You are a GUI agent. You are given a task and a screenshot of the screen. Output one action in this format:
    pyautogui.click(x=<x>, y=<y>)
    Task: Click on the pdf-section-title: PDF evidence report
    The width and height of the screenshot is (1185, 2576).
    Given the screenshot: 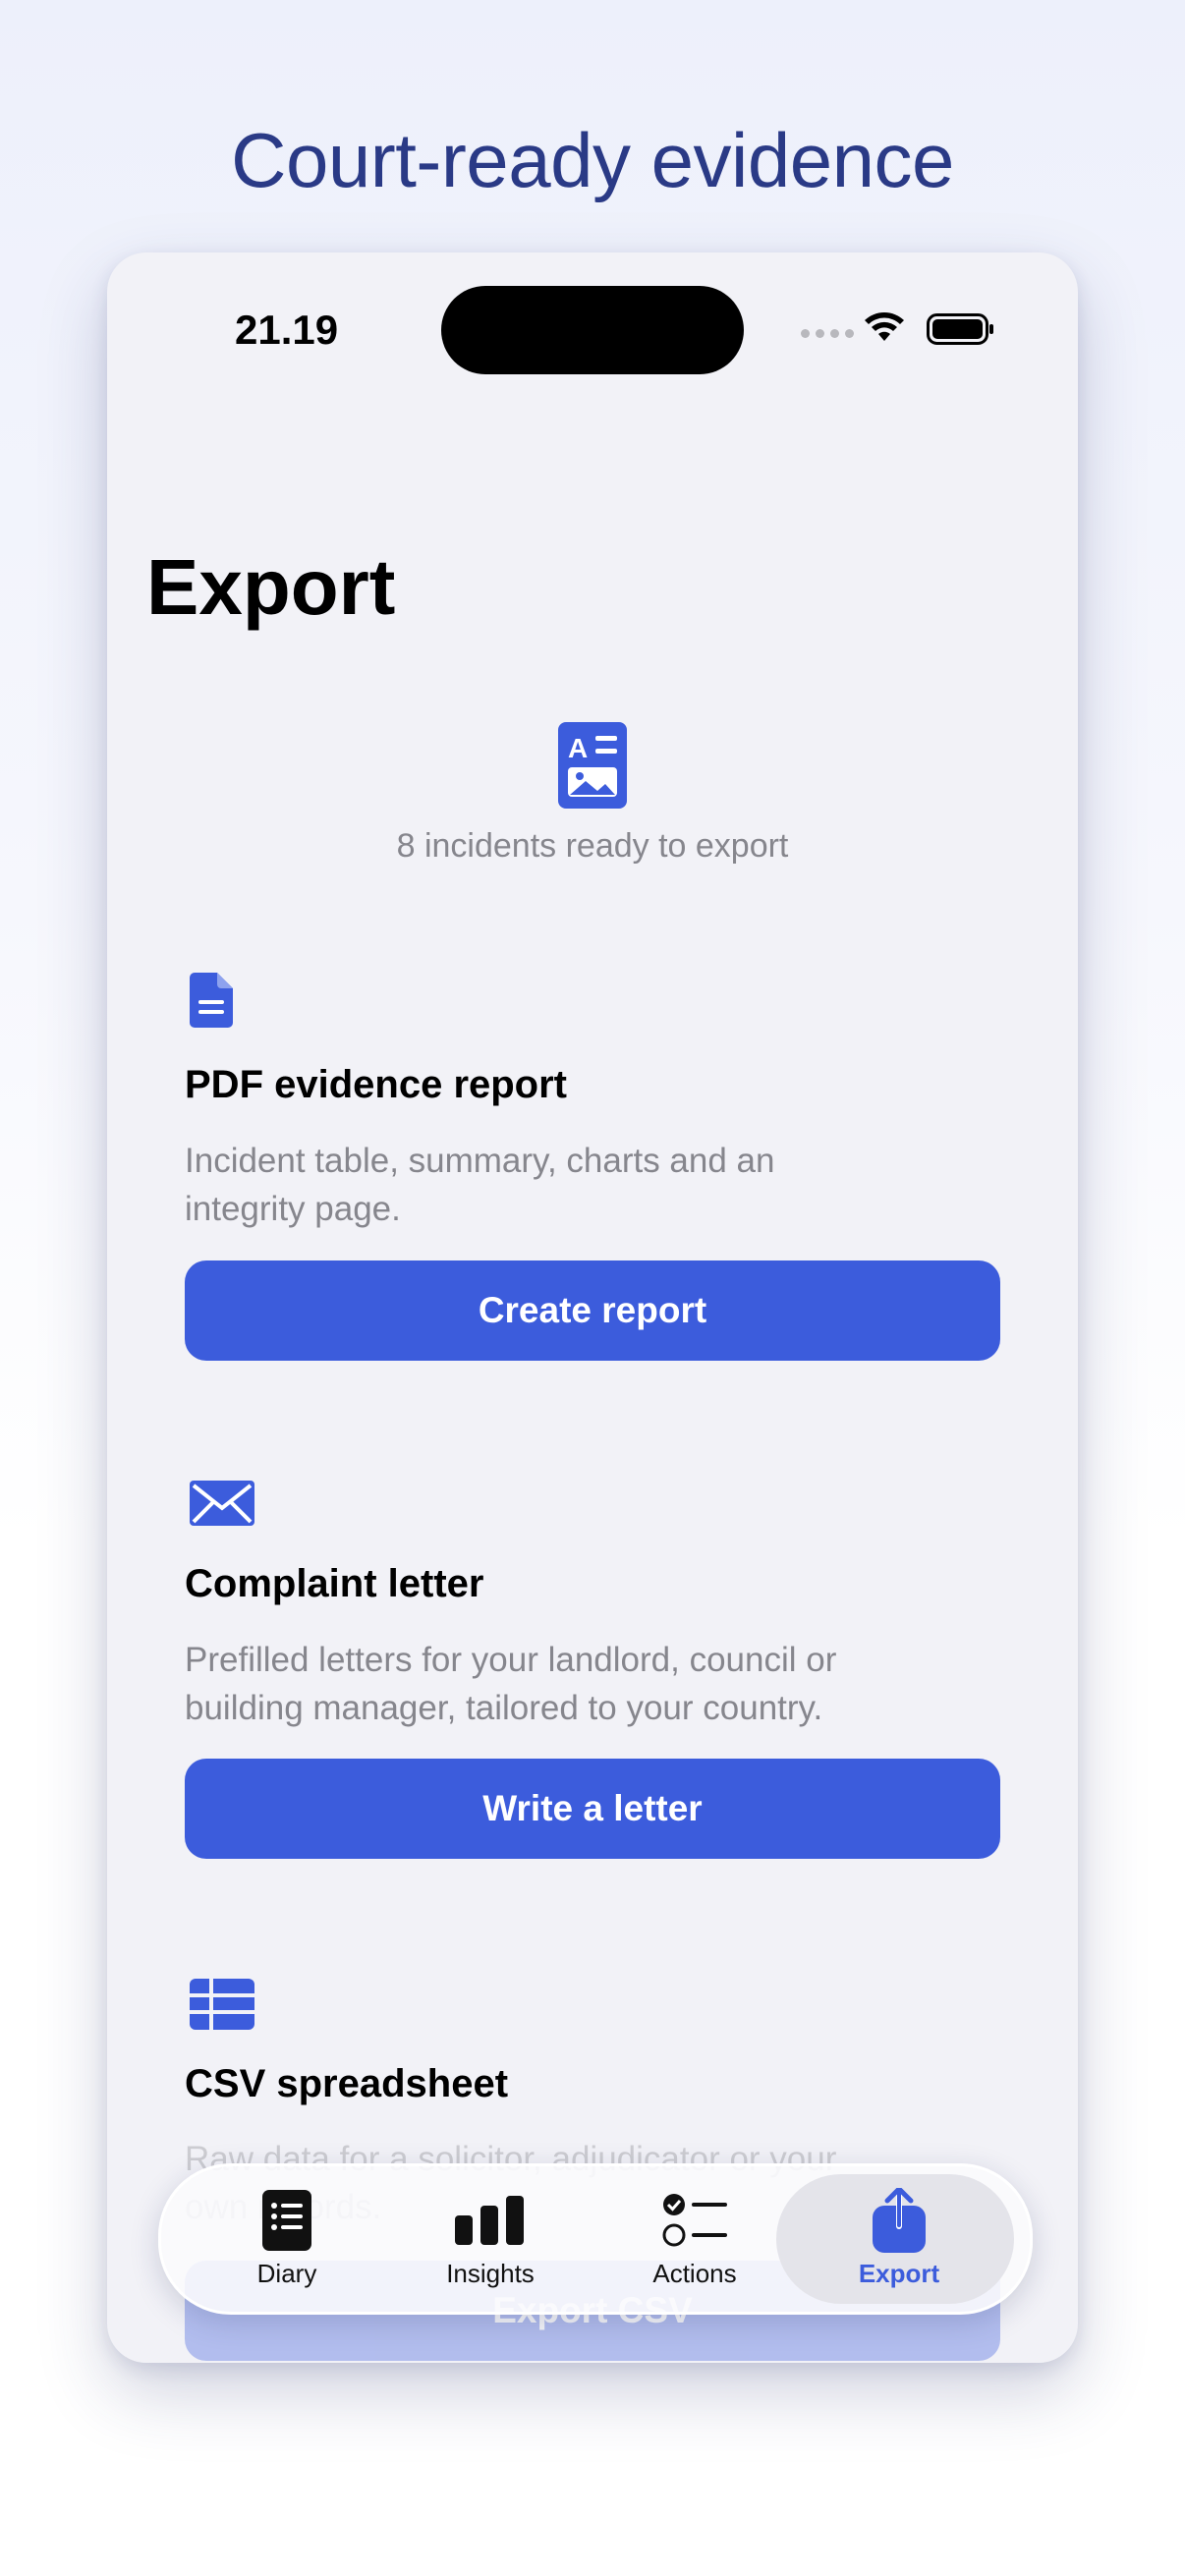 What is the action you would take?
    pyautogui.click(x=377, y=1084)
    